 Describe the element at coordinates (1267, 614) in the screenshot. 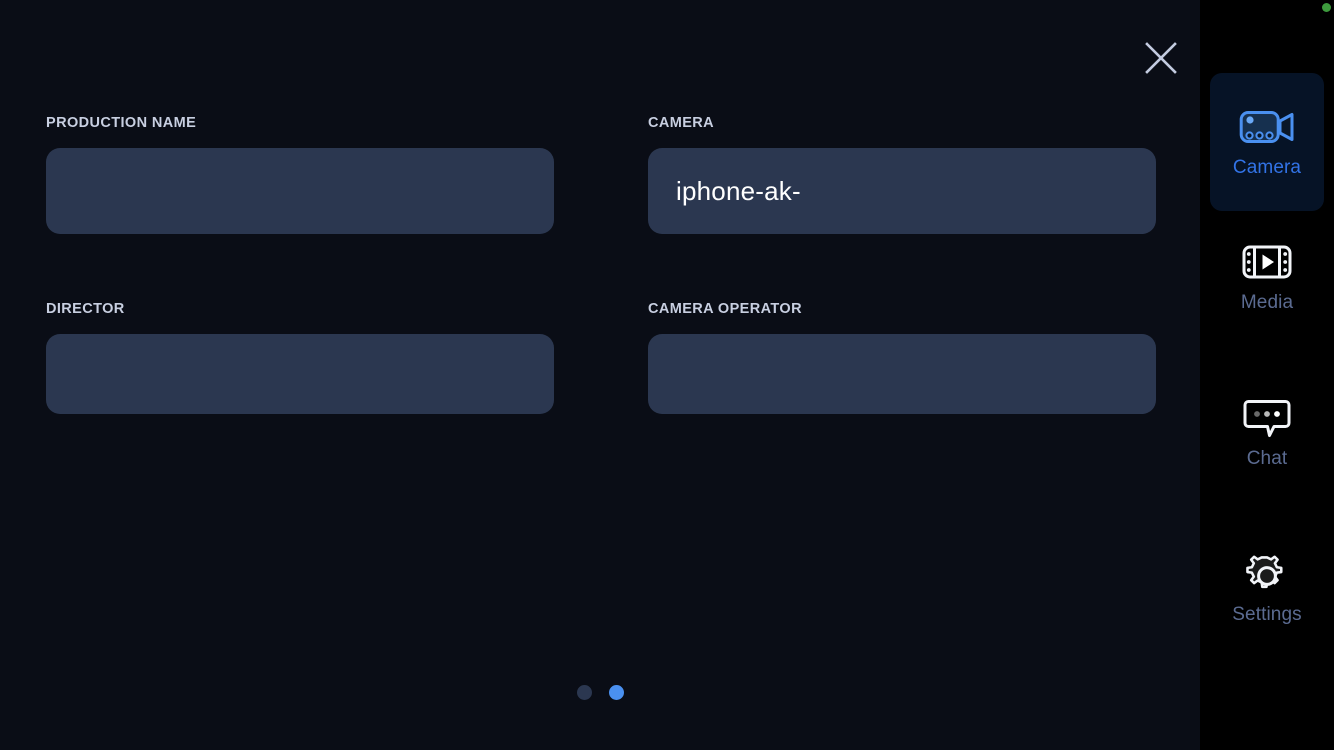

I see `sidebar-item-label-settings: Settings` at that location.